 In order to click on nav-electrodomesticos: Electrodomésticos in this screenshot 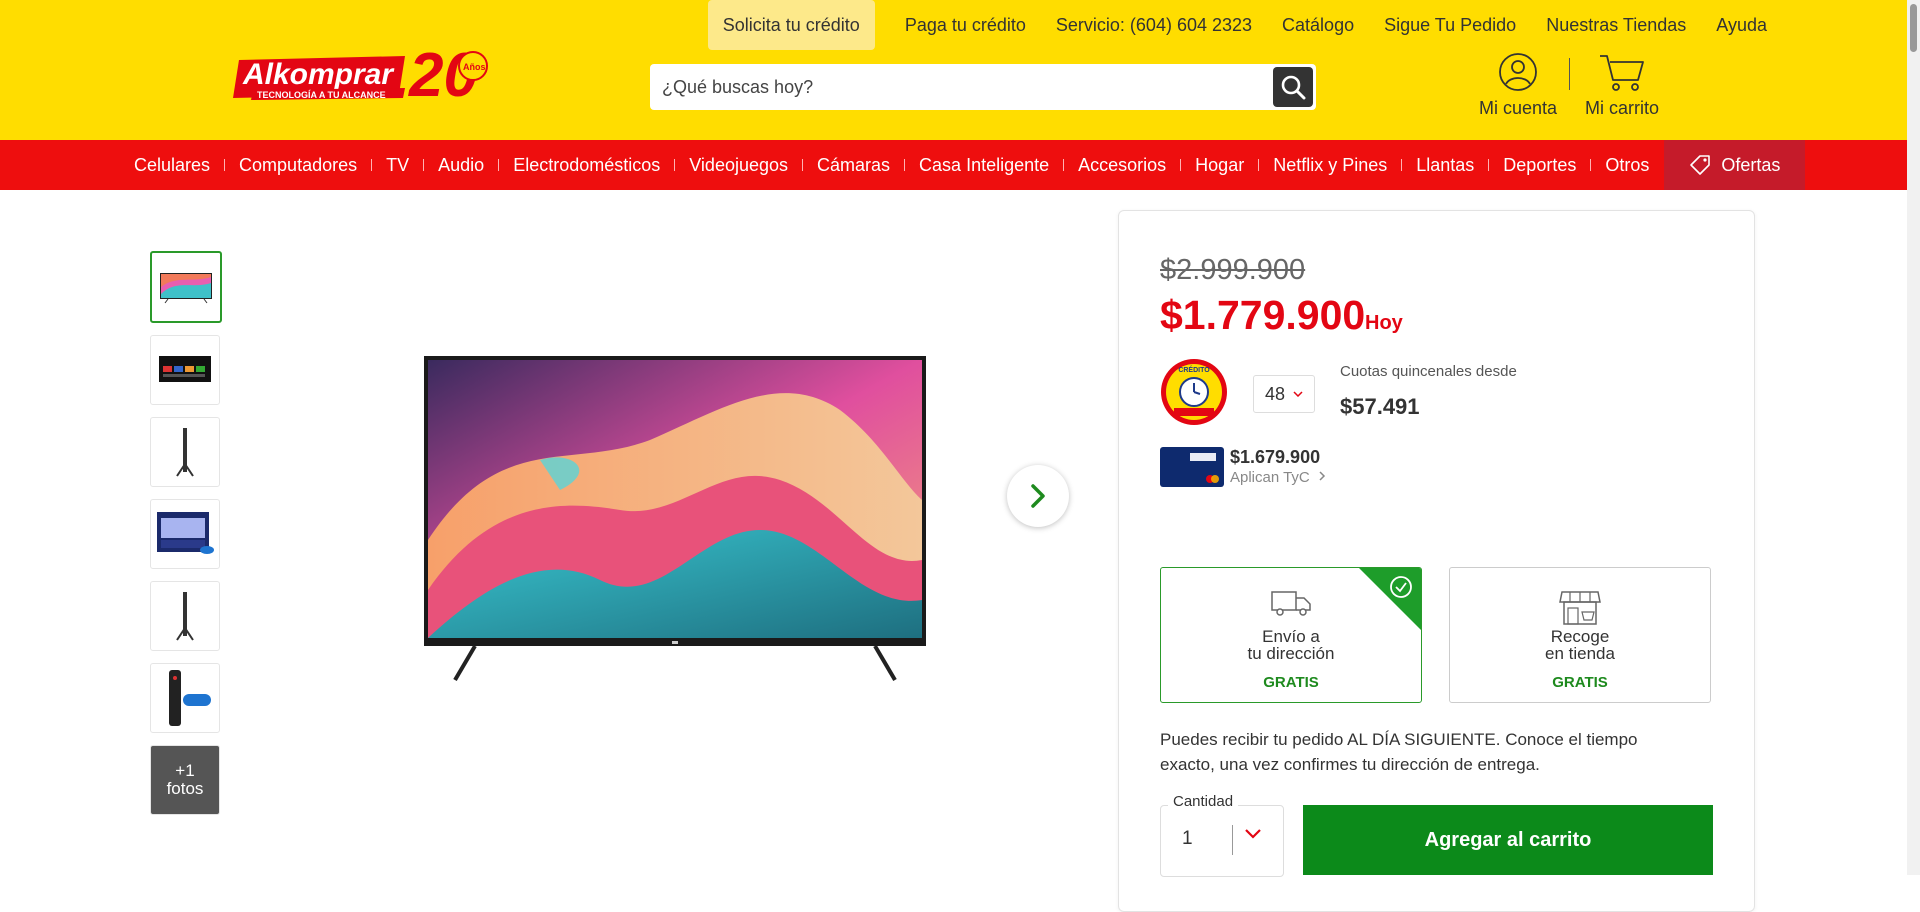, I will do `click(586, 165)`.